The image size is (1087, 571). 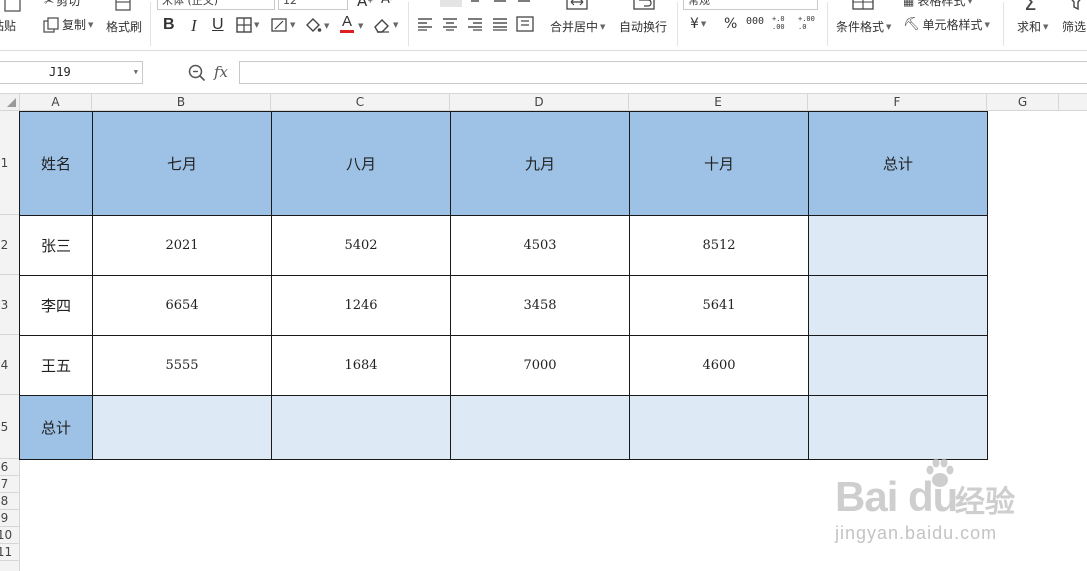 I want to click on clear-format-button: ▼, so click(x=385, y=25).